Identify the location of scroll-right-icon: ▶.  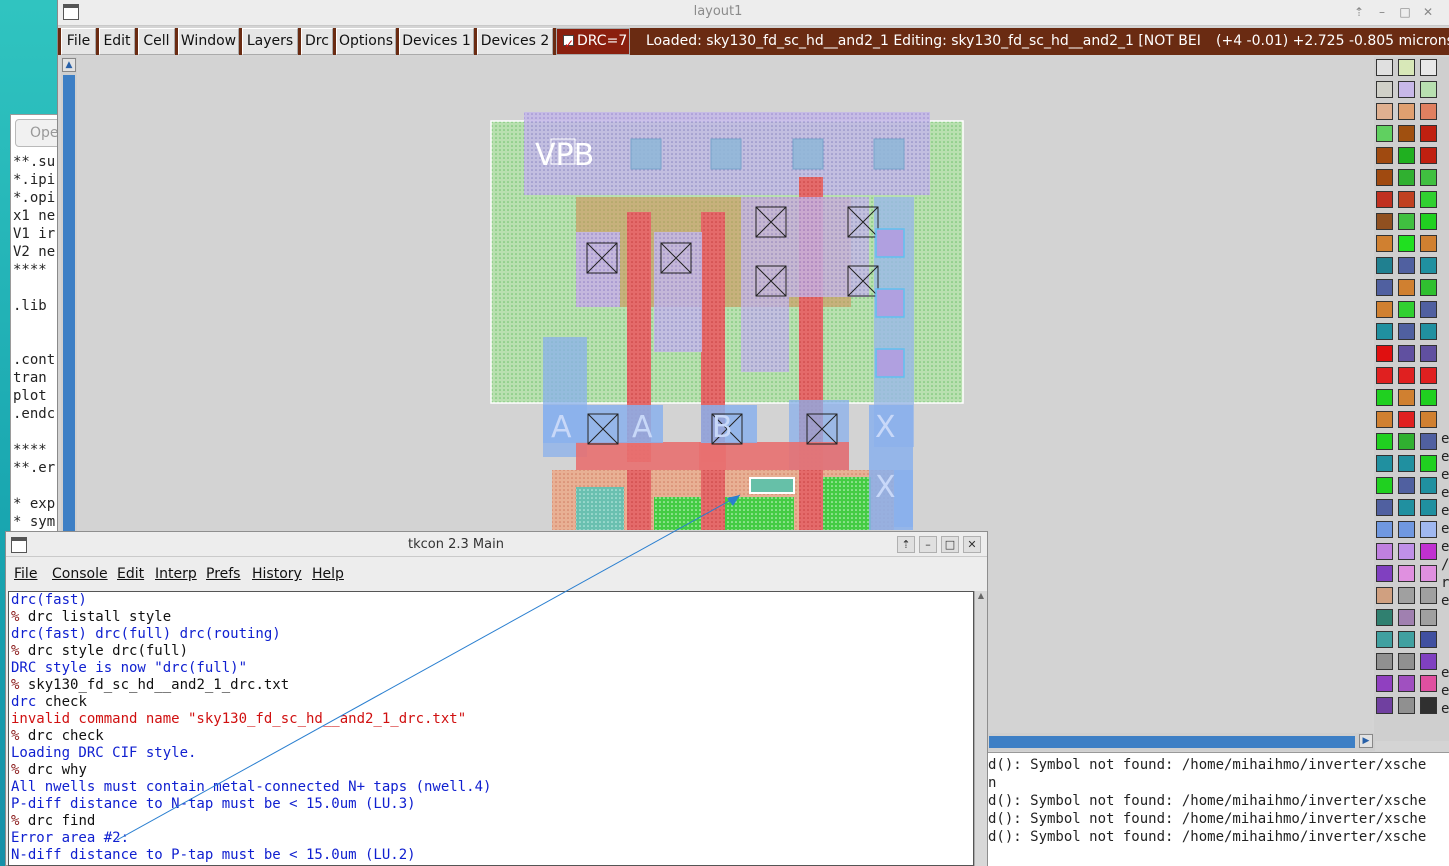
(1366, 741).